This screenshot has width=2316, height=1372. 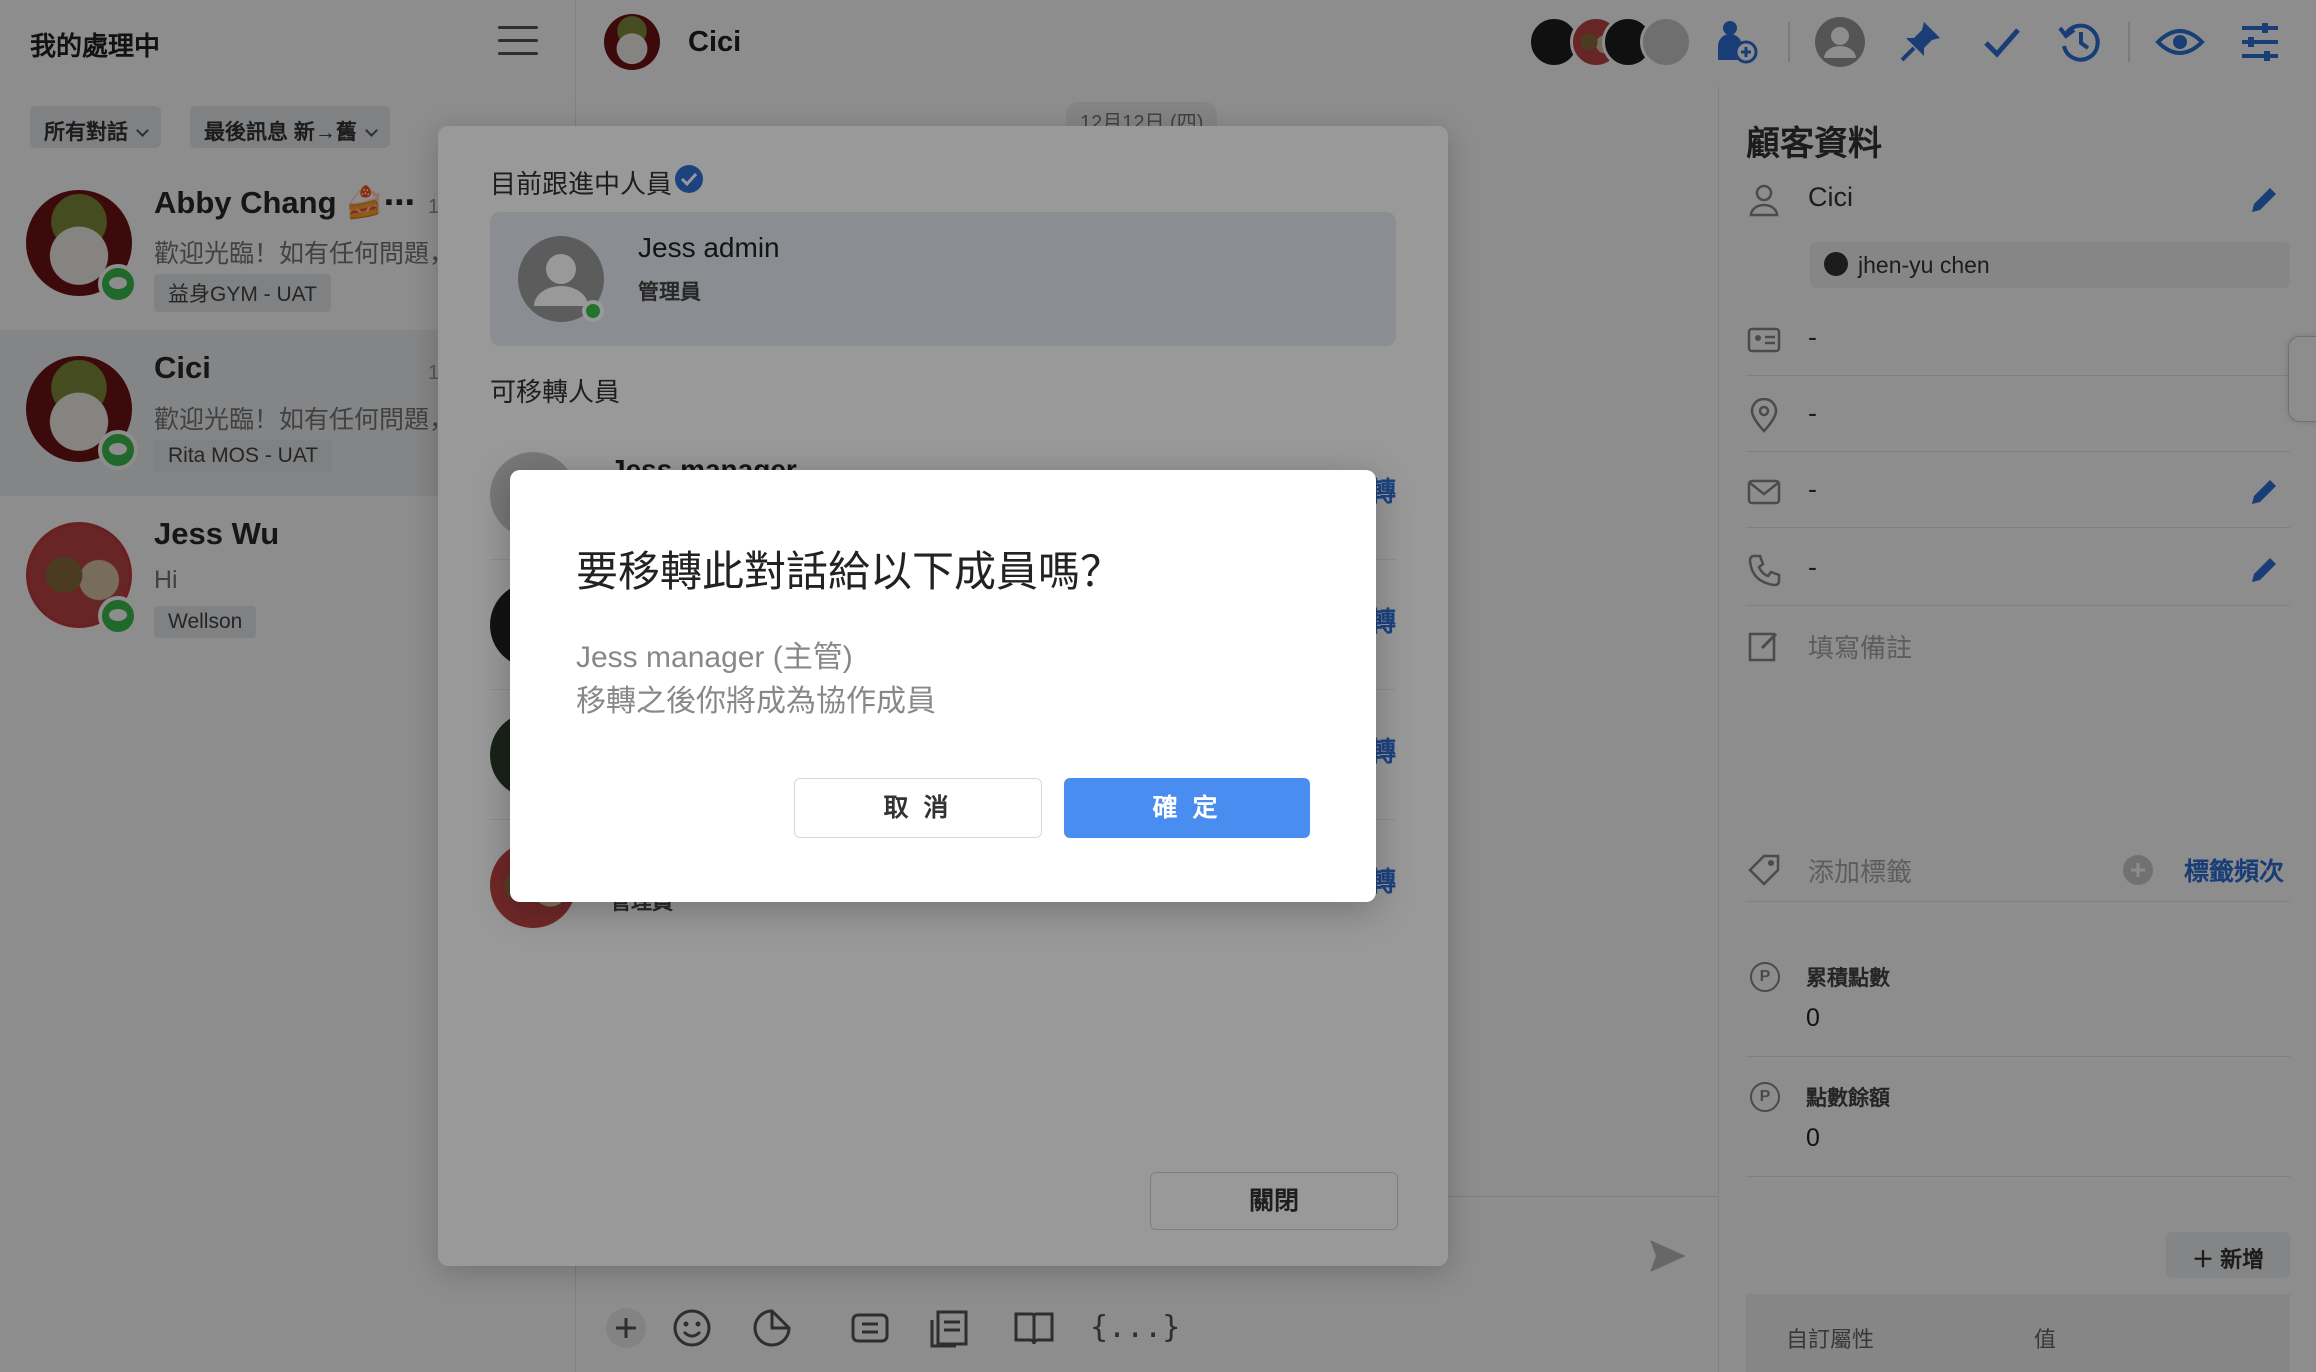 What do you see at coordinates (1187, 808) in the screenshot?
I see `confirm-button: 確 定` at bounding box center [1187, 808].